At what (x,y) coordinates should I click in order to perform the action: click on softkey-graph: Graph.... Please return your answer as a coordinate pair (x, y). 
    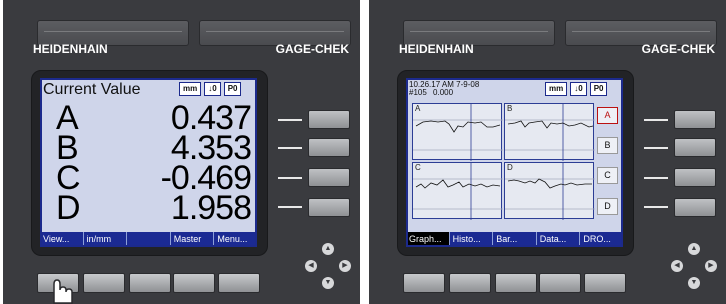
    Looking at the image, I should click on (428, 239).